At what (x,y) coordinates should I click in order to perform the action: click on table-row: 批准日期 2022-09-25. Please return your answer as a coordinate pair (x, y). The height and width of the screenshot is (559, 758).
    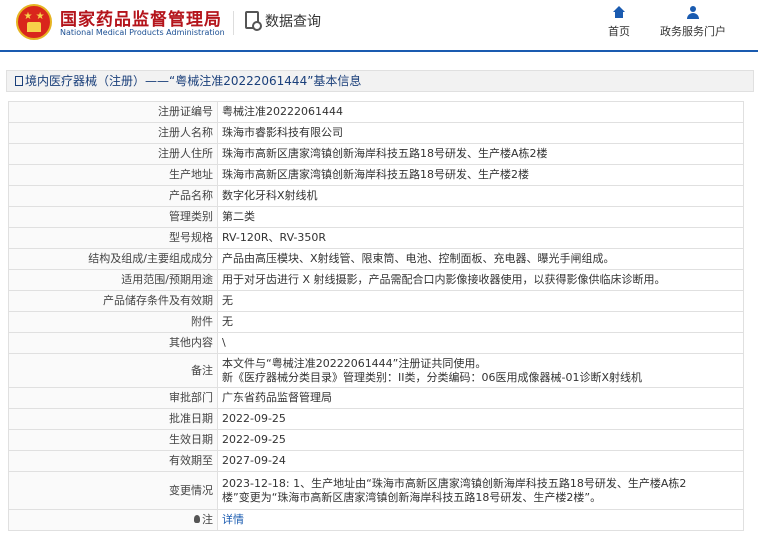
    Looking at the image, I should click on (376, 419).